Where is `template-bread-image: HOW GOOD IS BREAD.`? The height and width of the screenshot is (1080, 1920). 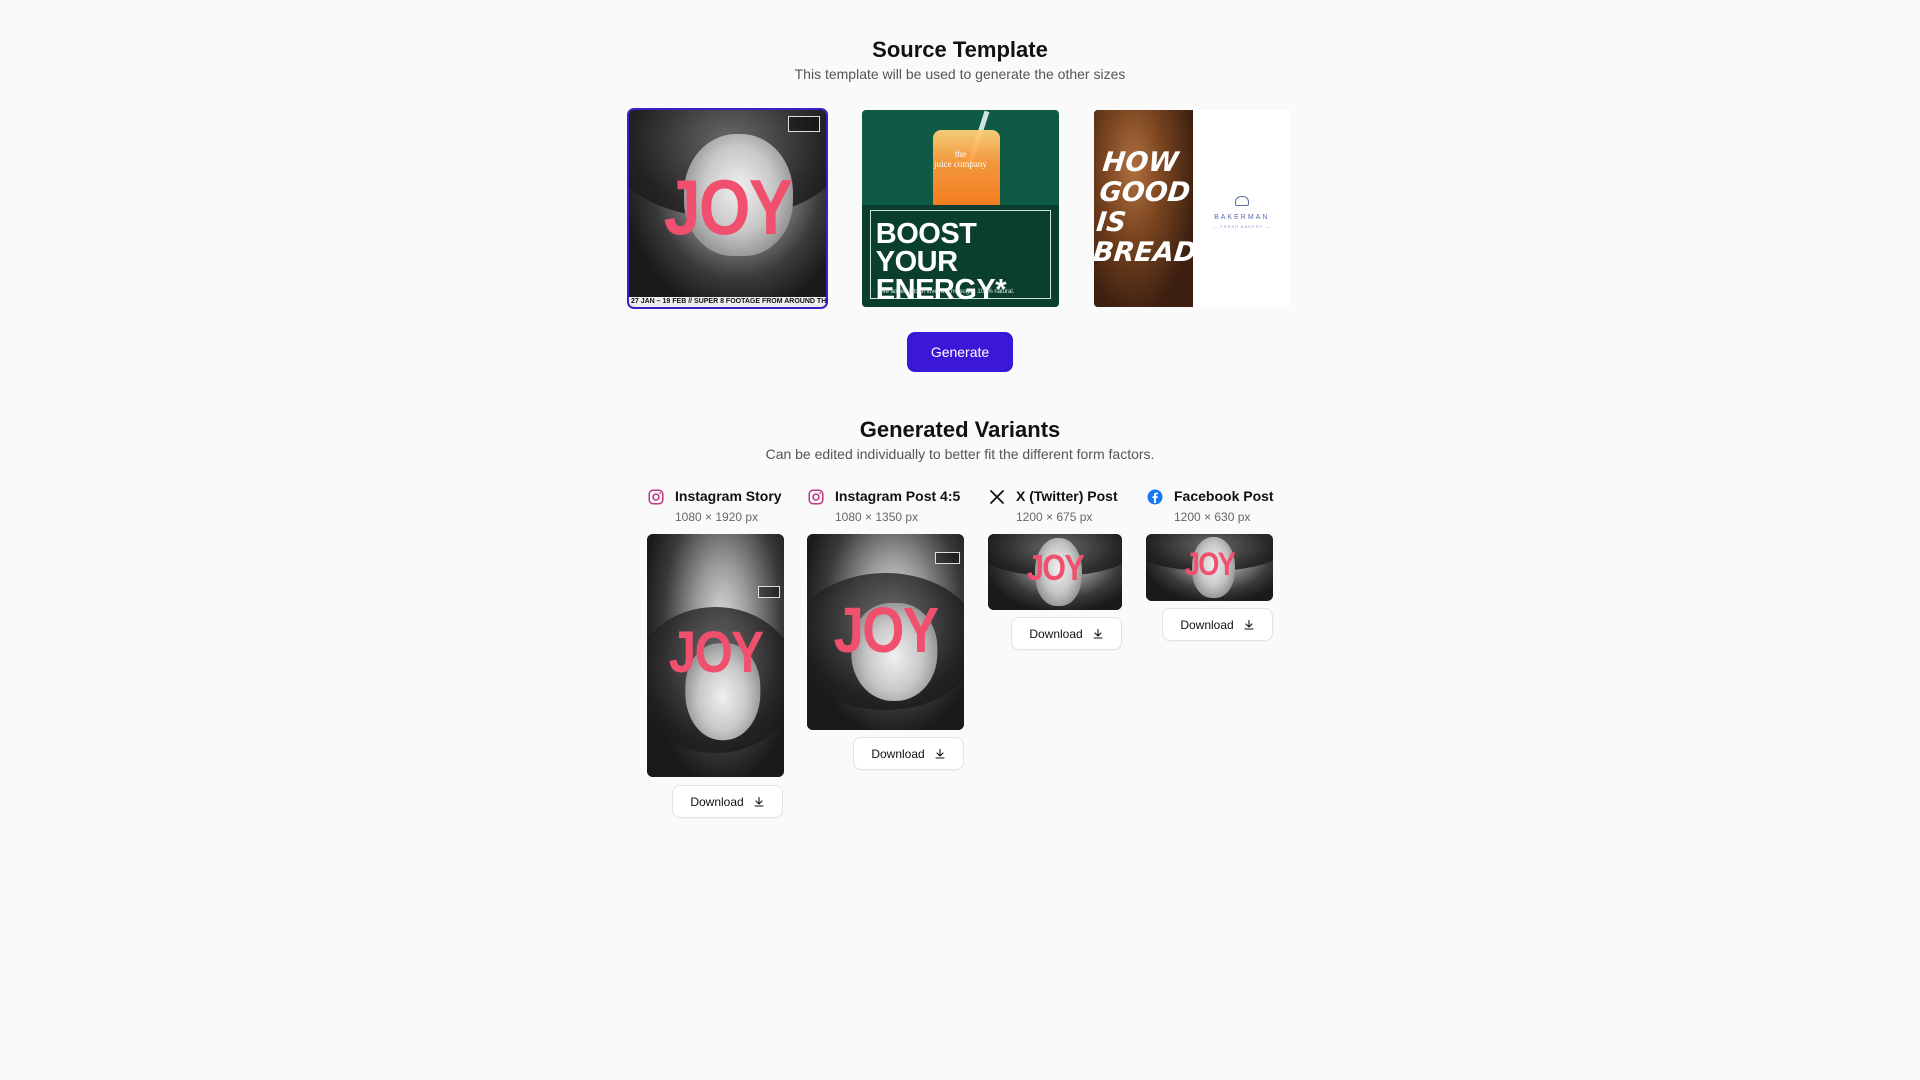
template-bread-image: HOW GOOD IS BREAD. is located at coordinates (1151, 208).